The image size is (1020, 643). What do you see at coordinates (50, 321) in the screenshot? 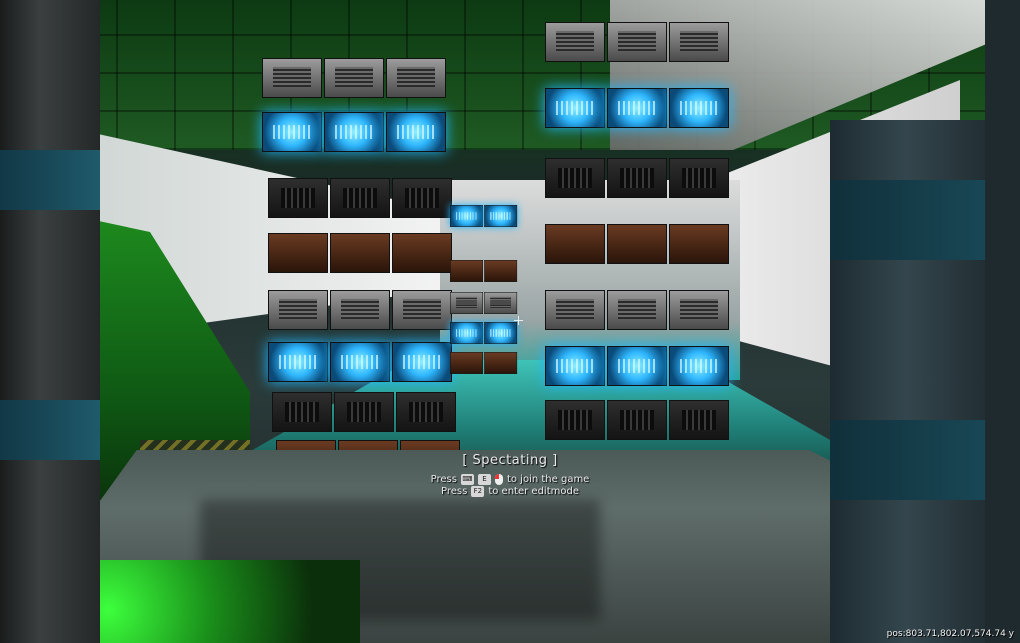
I see `pillar-left` at bounding box center [50, 321].